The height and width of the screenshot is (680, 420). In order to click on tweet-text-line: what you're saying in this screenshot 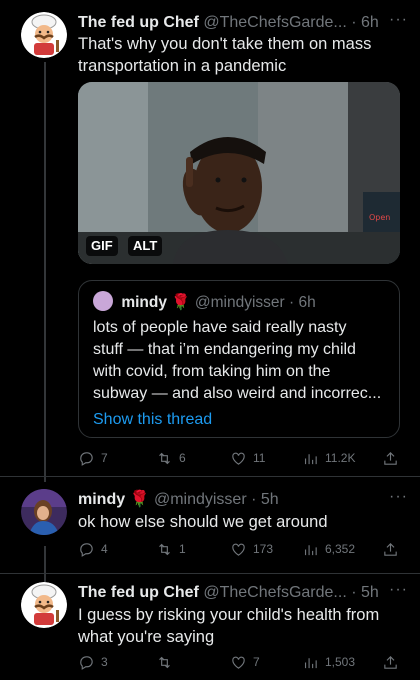, I will do `click(146, 637)`.